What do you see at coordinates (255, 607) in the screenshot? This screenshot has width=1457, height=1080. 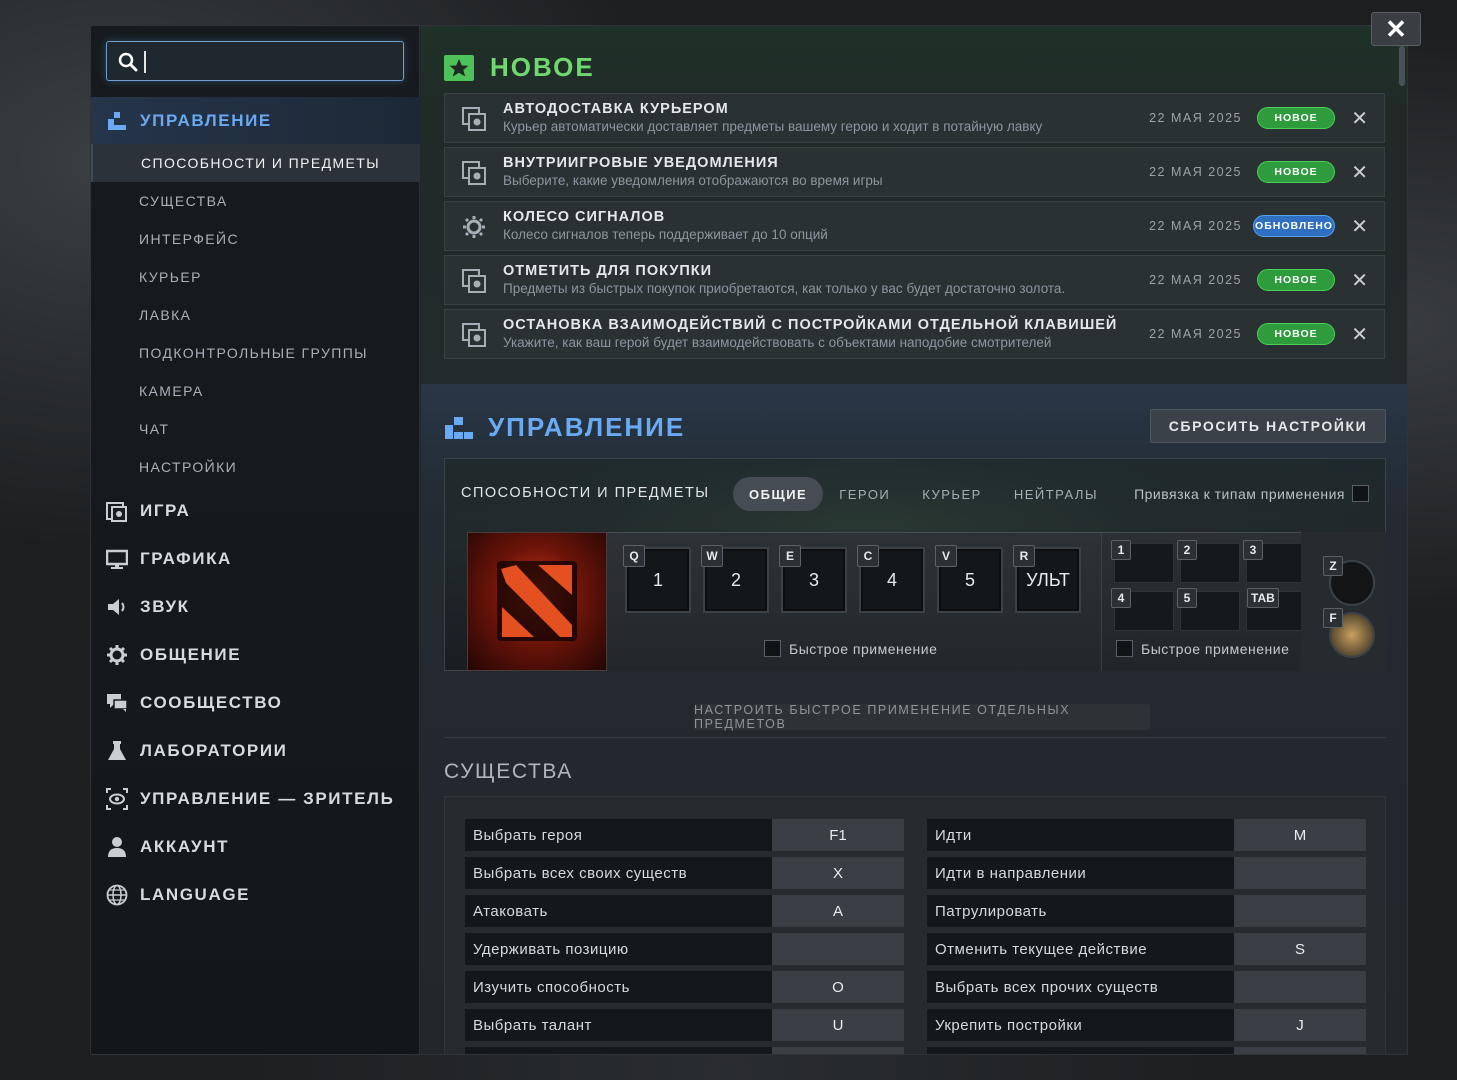 I see `sidebar-item-sound: ЗВУК` at bounding box center [255, 607].